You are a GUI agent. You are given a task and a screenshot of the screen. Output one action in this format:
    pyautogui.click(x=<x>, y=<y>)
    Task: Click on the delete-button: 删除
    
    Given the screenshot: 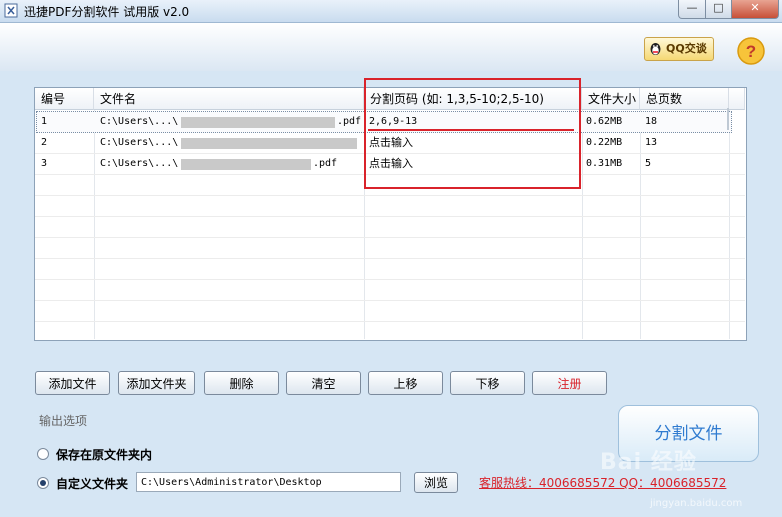 What is the action you would take?
    pyautogui.click(x=241, y=383)
    